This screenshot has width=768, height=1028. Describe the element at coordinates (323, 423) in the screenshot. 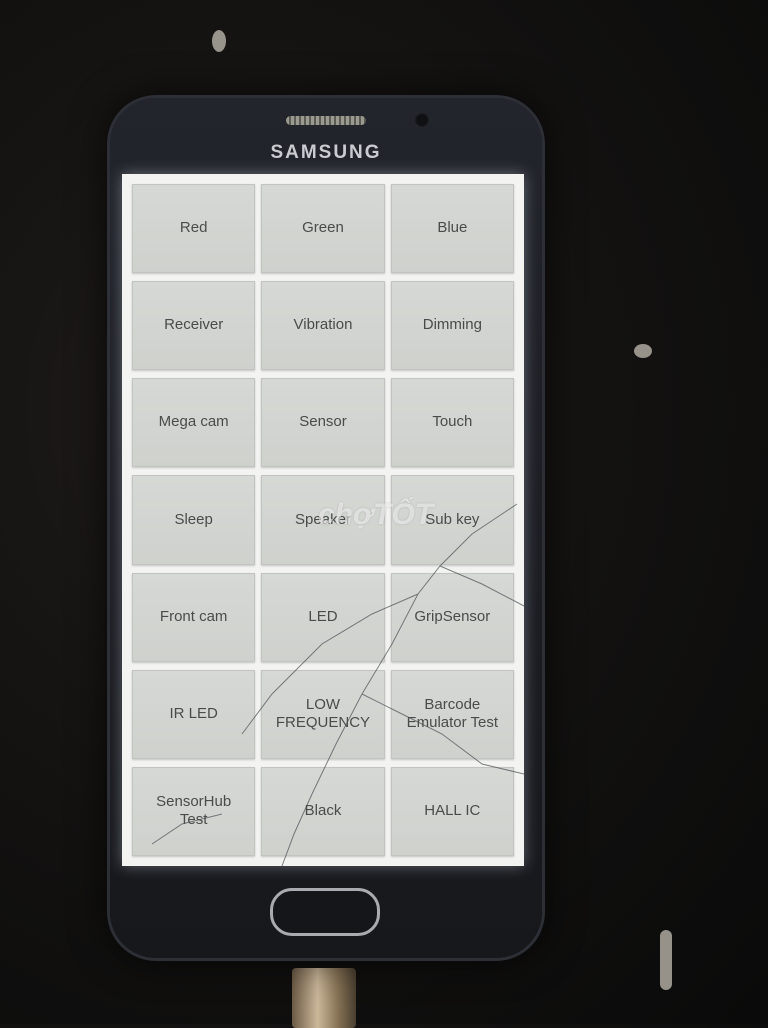

I see `sensor-button: Sensor` at that location.